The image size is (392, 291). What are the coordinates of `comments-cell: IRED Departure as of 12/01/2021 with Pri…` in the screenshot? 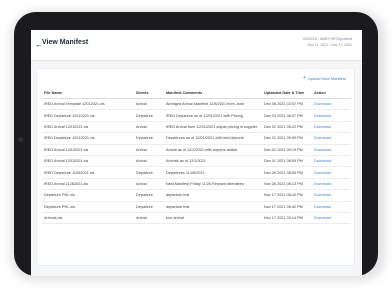 It's located at (213, 115).